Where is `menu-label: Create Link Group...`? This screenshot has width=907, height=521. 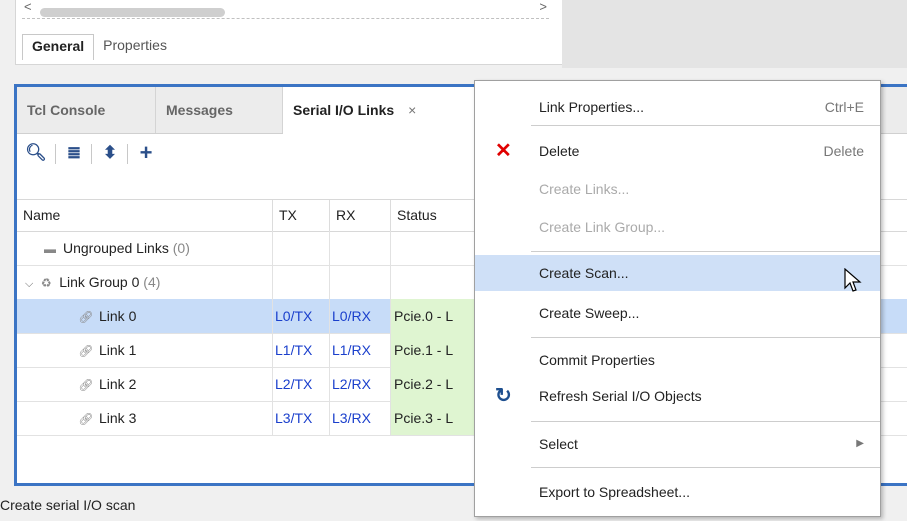 menu-label: Create Link Group... is located at coordinates (602, 227).